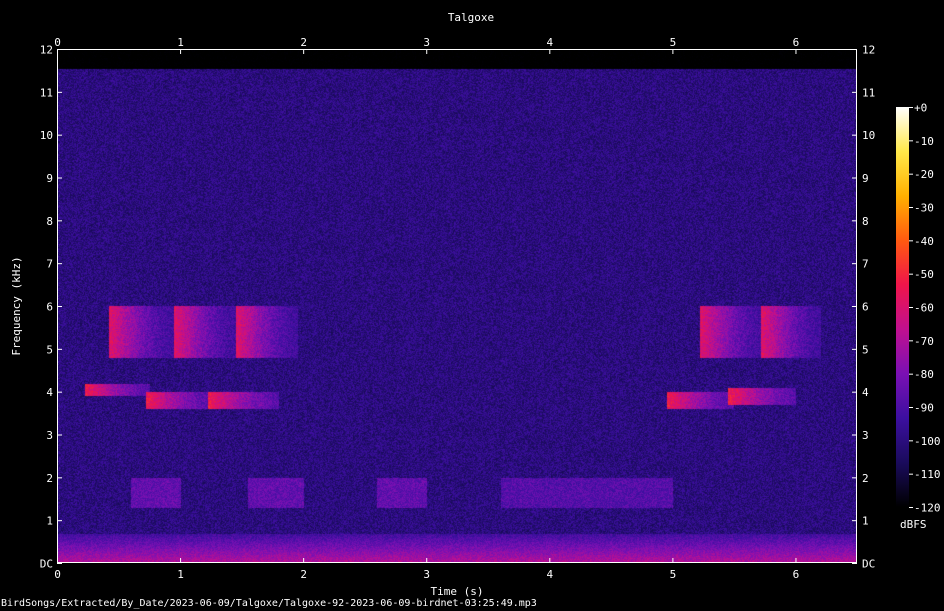 The image size is (944, 611). What do you see at coordinates (924, 241) in the screenshot?
I see `colorbar-tick-label: -40` at bounding box center [924, 241].